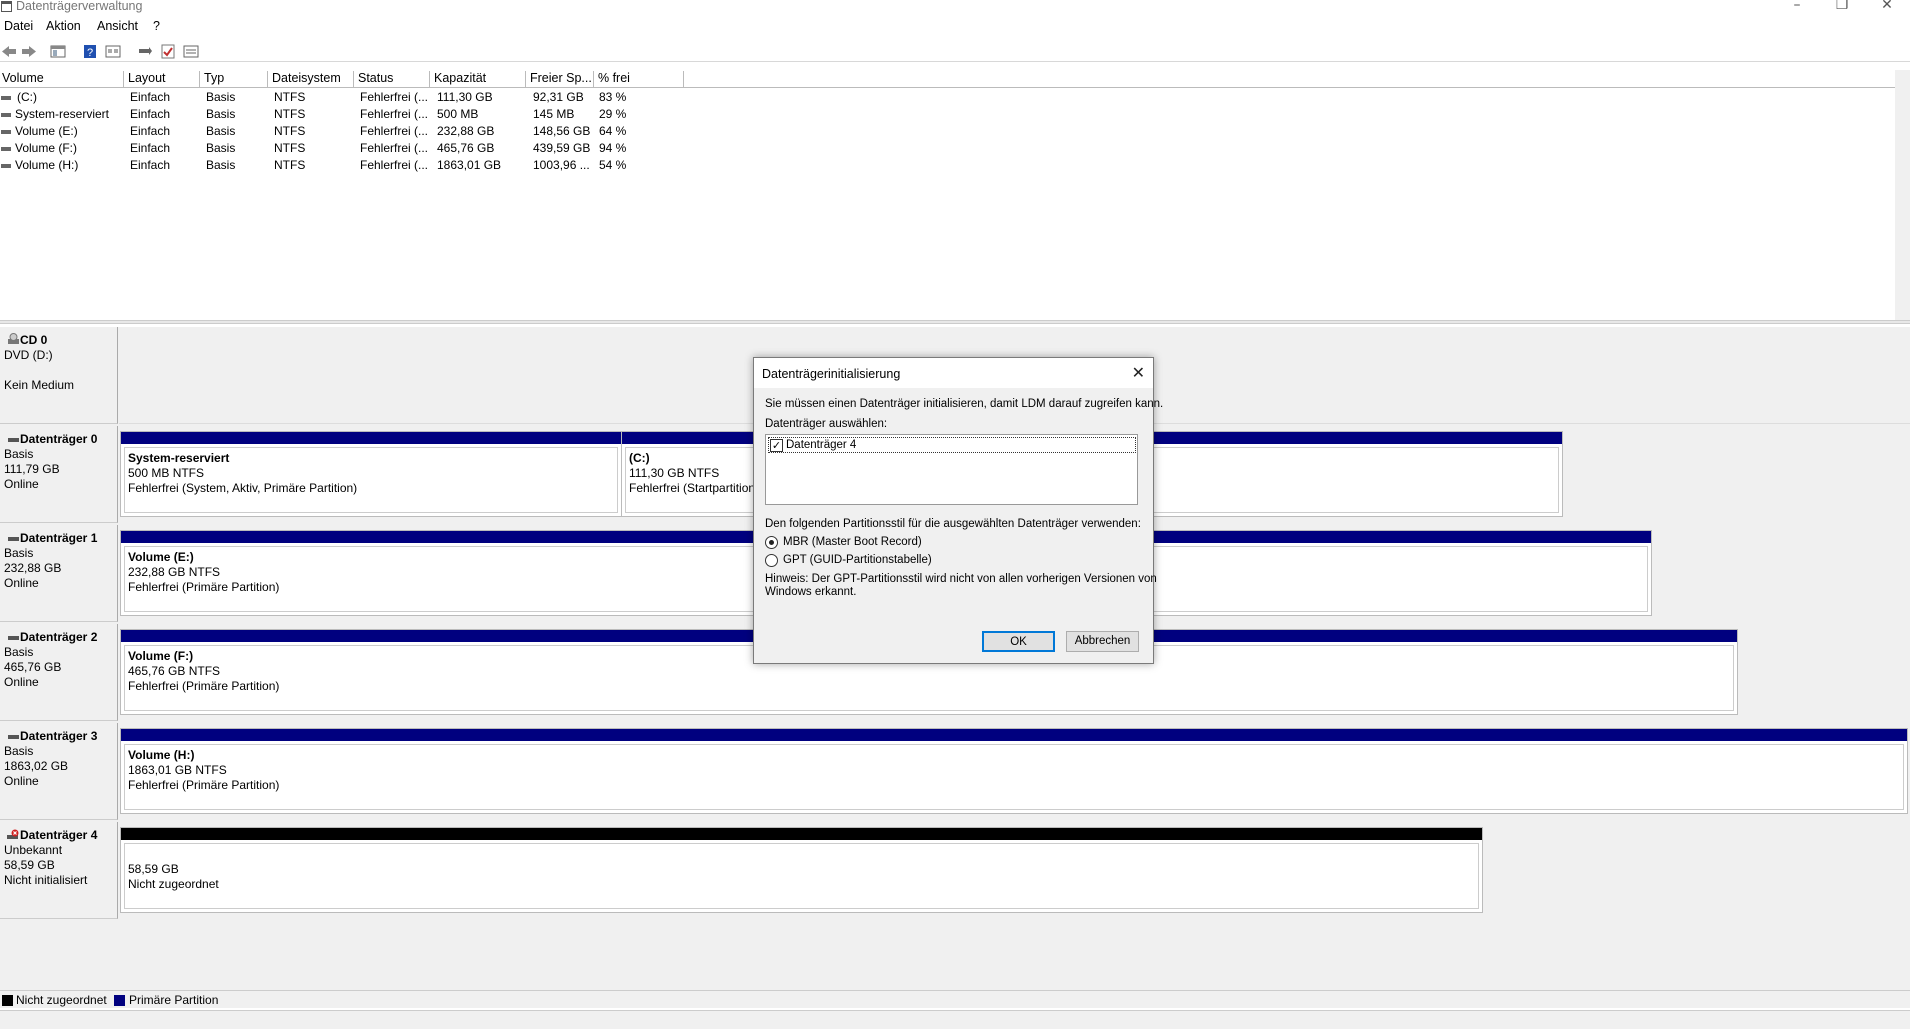 The image size is (1910, 1029). Describe the element at coordinates (163, 79) in the screenshot. I see `col-layout: Layout` at that location.